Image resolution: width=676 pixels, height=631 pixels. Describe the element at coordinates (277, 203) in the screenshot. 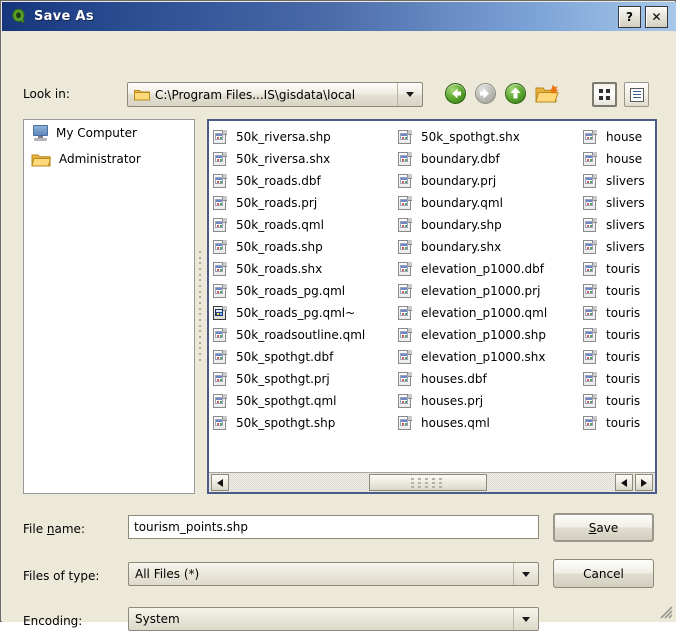

I see `file-name: 50k_roads.prj` at that location.